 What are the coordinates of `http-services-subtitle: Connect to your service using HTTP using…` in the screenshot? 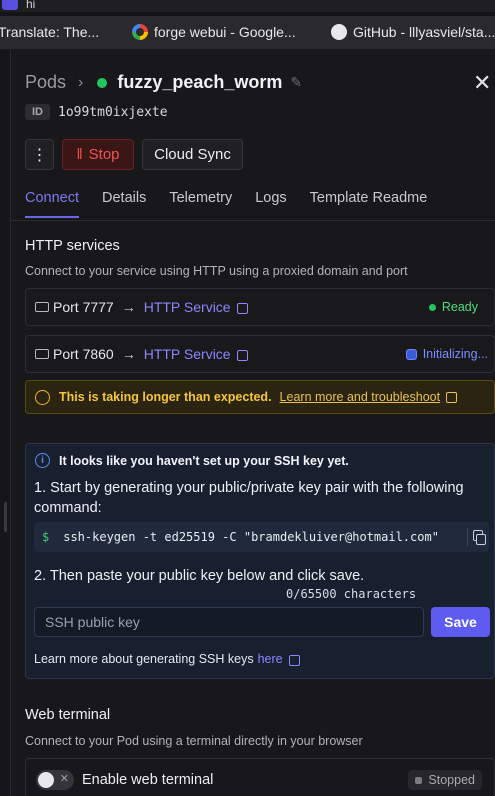 It's located at (216, 271).